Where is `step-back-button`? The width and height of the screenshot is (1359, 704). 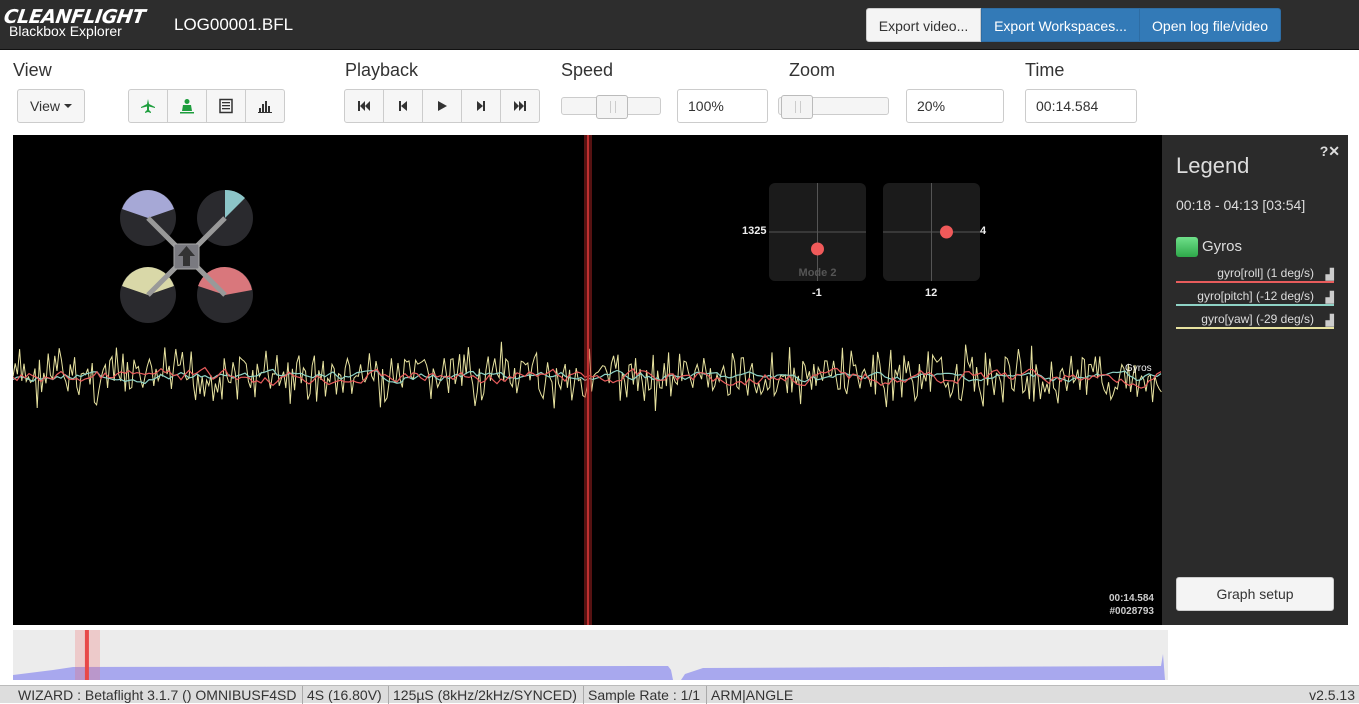
step-back-button is located at coordinates (403, 106).